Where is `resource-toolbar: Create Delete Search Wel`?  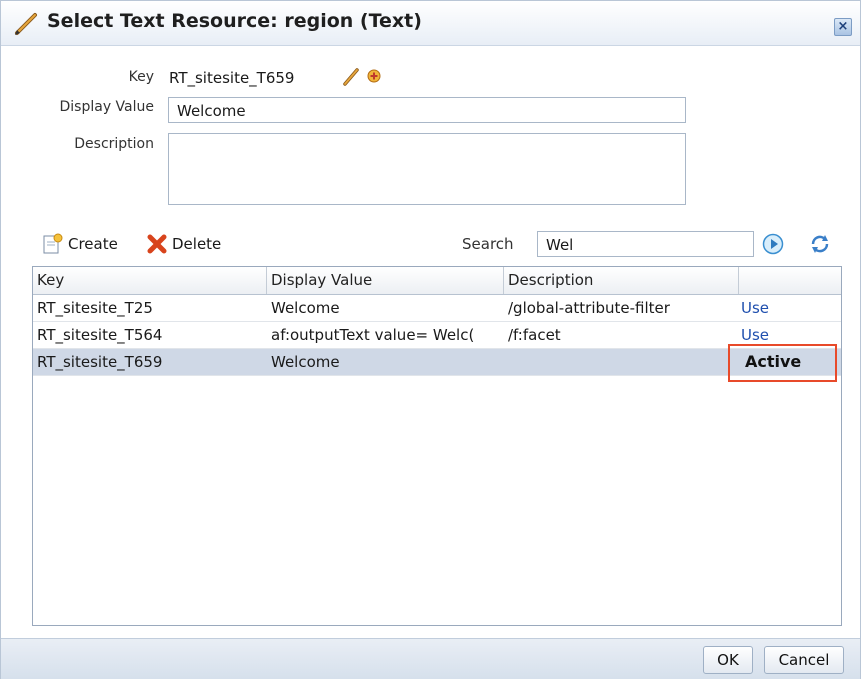
resource-toolbar: Create Delete Search Wel is located at coordinates (436, 246).